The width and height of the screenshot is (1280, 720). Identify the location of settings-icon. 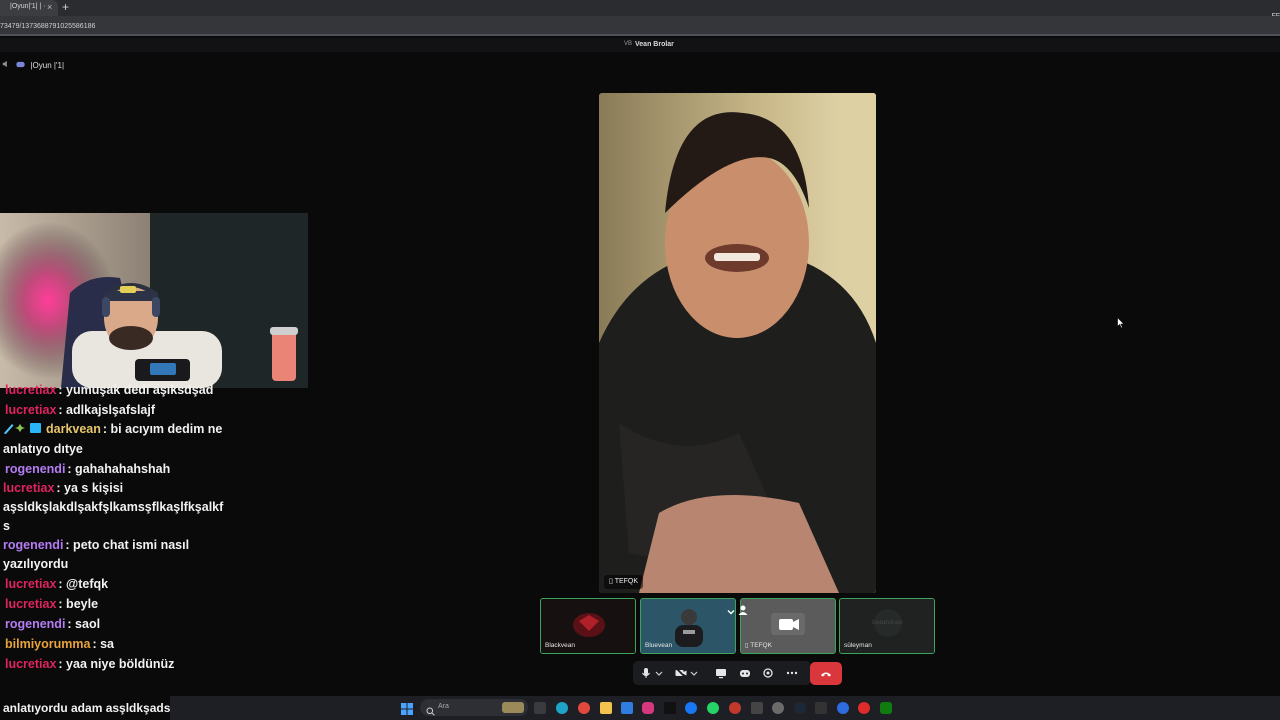
(778, 708).